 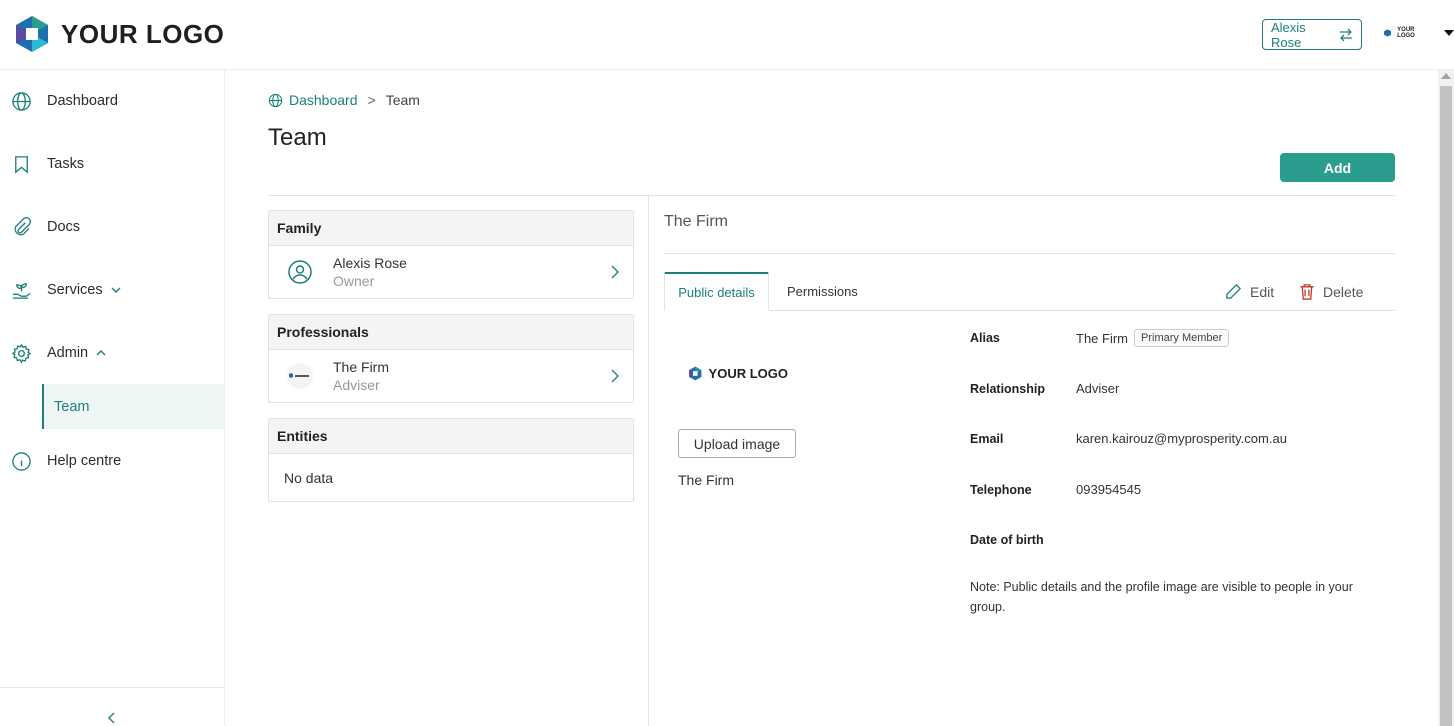 What do you see at coordinates (361, 367) in the screenshot?
I see `member-name: The Firm` at bounding box center [361, 367].